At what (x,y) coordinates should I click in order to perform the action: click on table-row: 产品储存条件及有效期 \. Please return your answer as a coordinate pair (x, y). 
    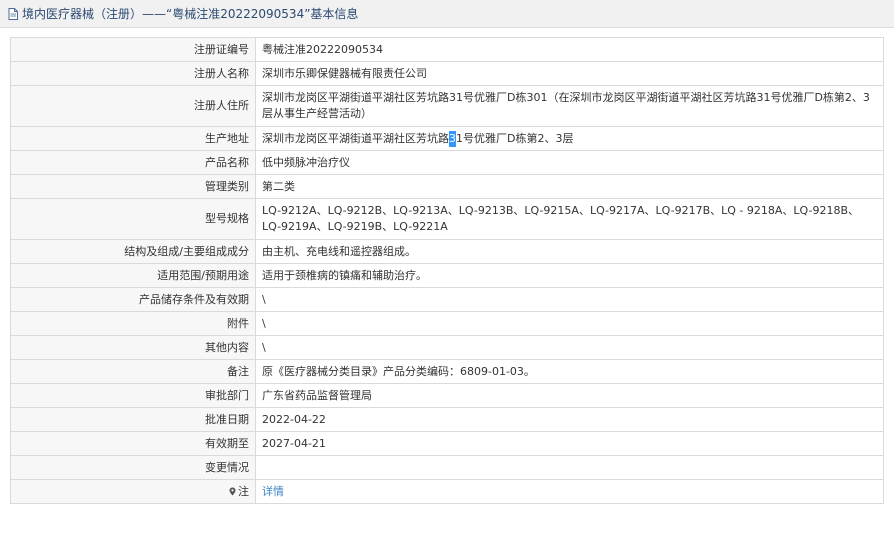
    Looking at the image, I should click on (447, 299).